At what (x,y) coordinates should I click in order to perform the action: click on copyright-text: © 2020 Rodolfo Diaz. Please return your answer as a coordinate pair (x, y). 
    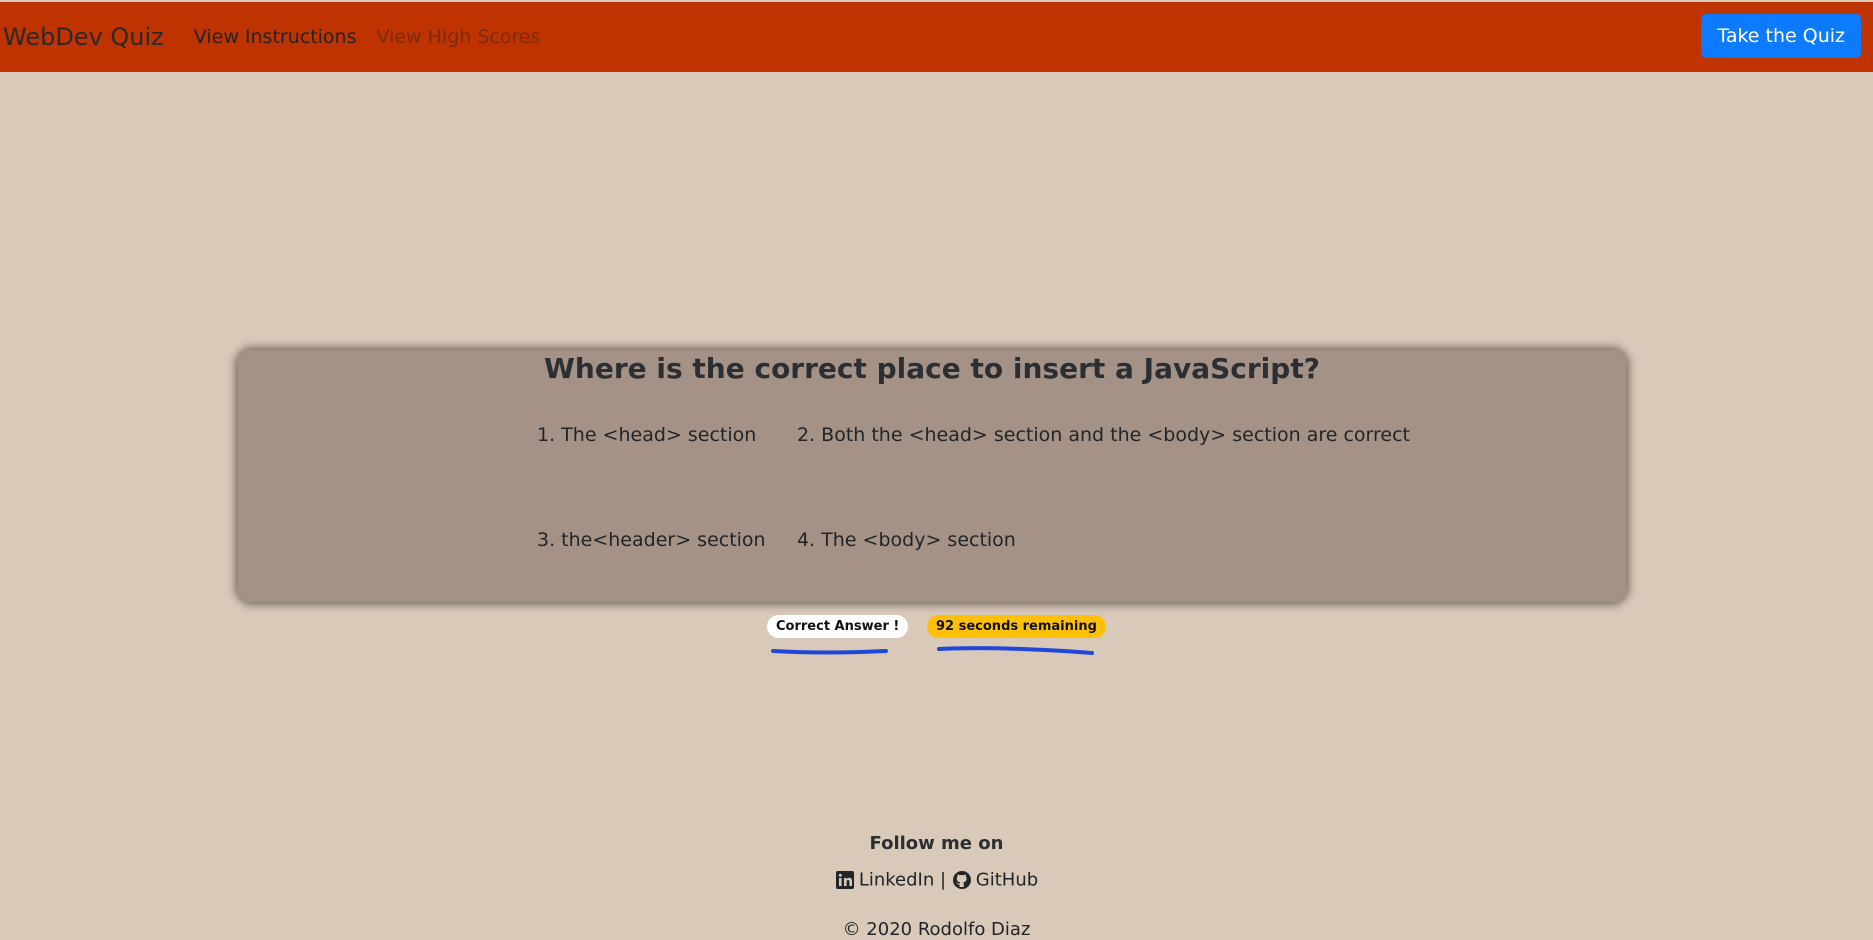
    Looking at the image, I should click on (936, 929).